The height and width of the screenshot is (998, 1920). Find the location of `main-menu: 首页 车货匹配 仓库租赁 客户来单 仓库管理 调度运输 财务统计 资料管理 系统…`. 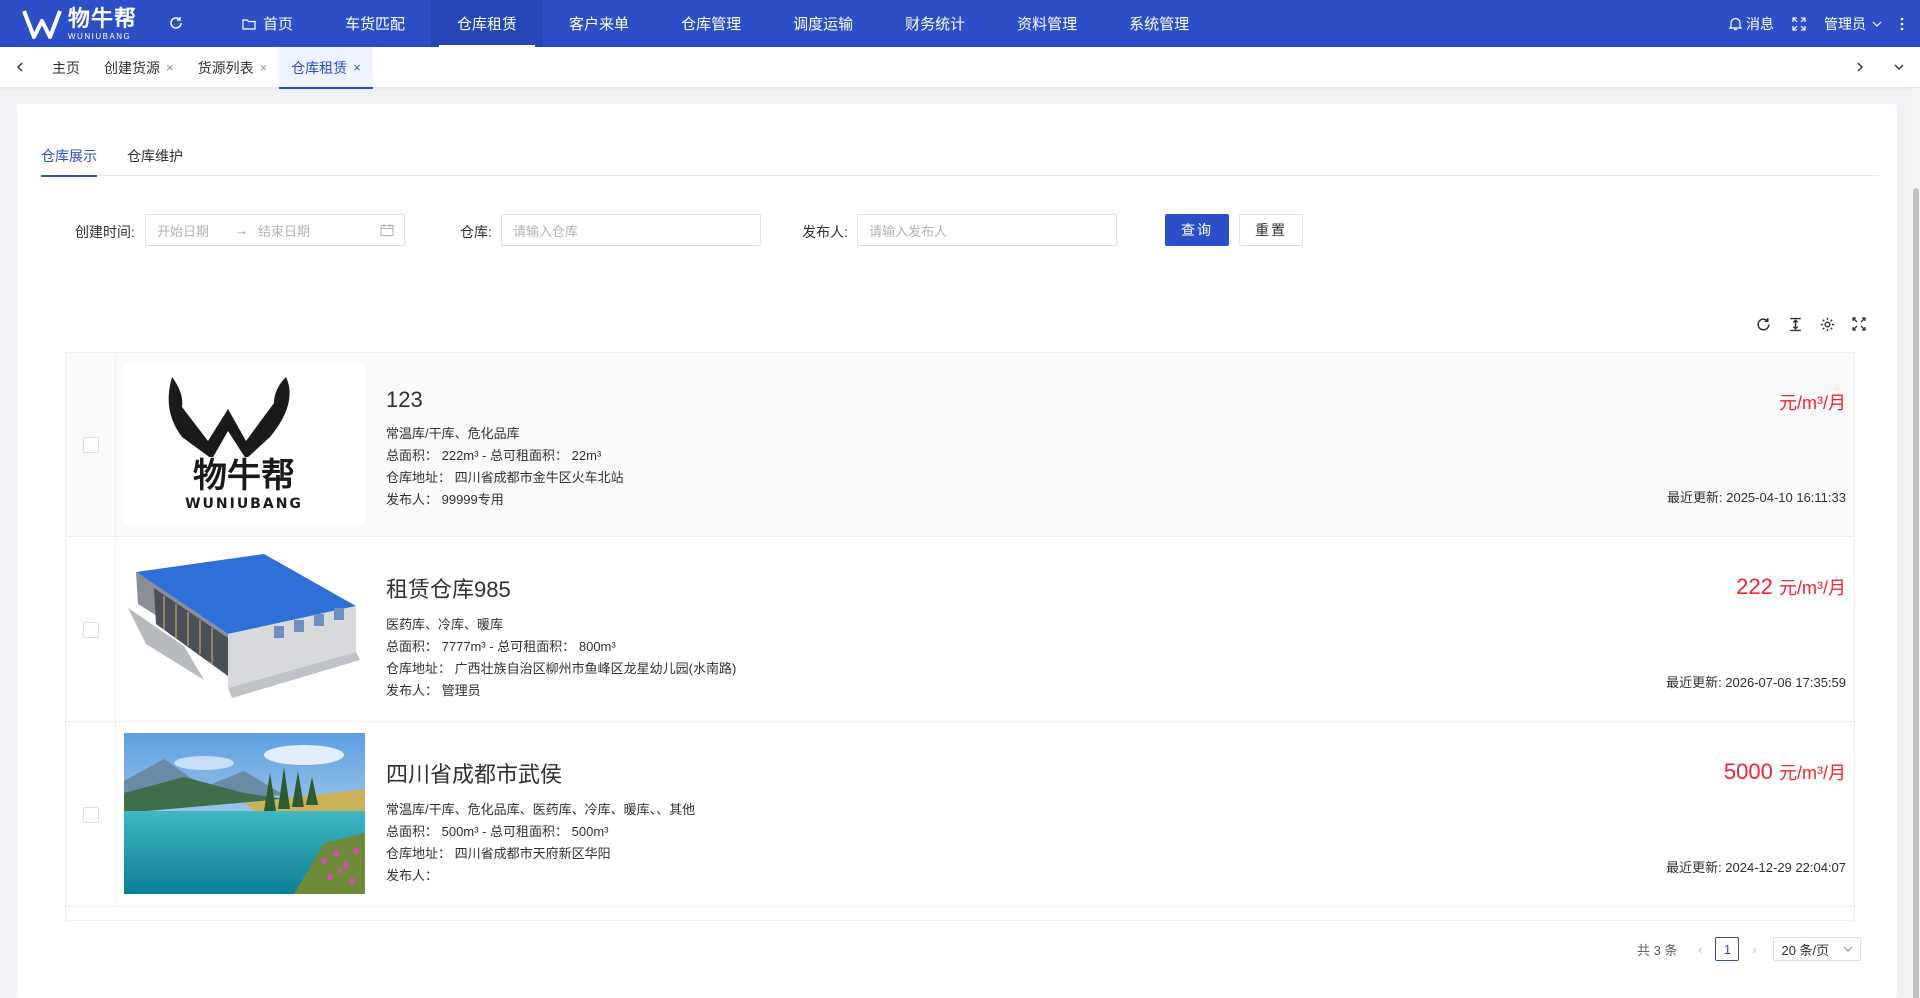

main-menu: 首页 车货匹配 仓库租赁 客户来单 仓库管理 调度运输 财务统计 资料管理 系统… is located at coordinates (715, 23).